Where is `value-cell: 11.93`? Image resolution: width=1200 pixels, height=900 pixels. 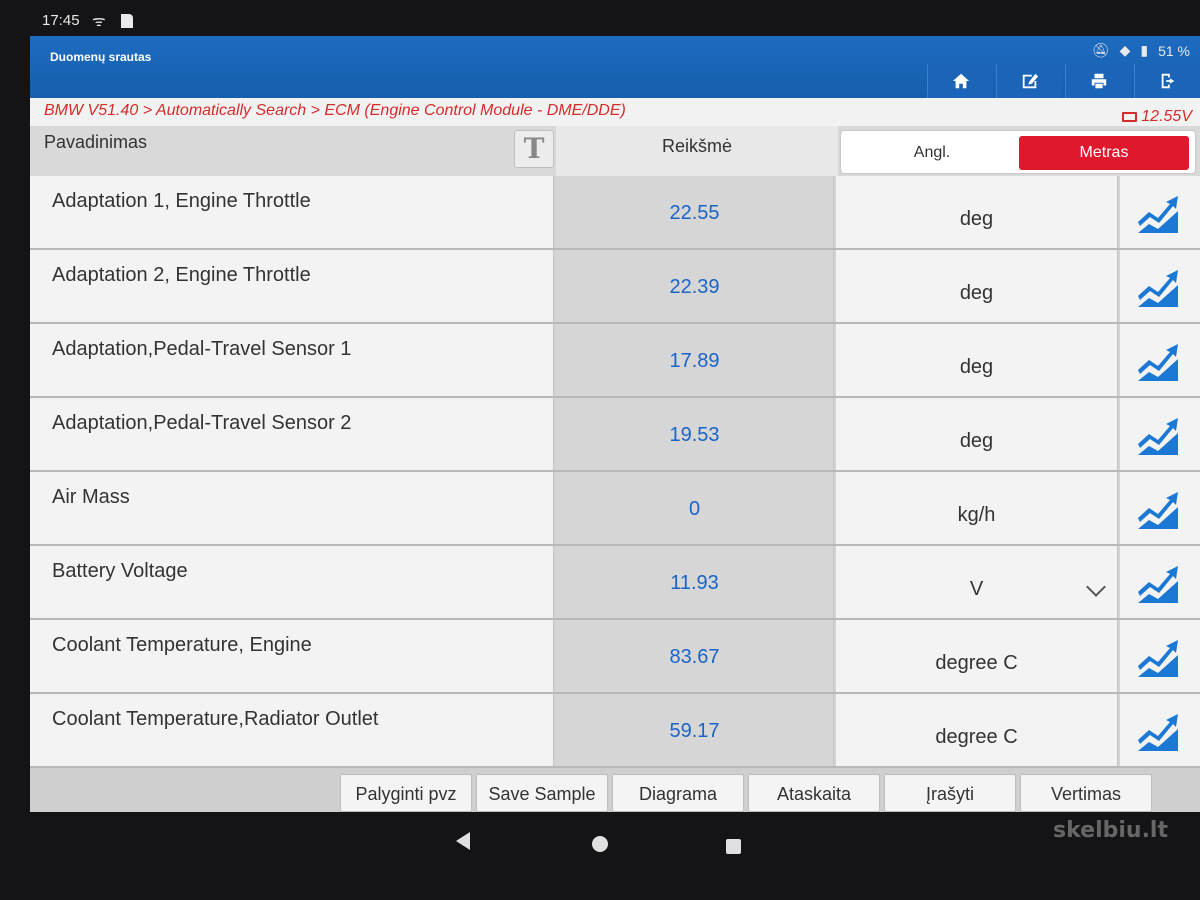 value-cell: 11.93 is located at coordinates (695, 582).